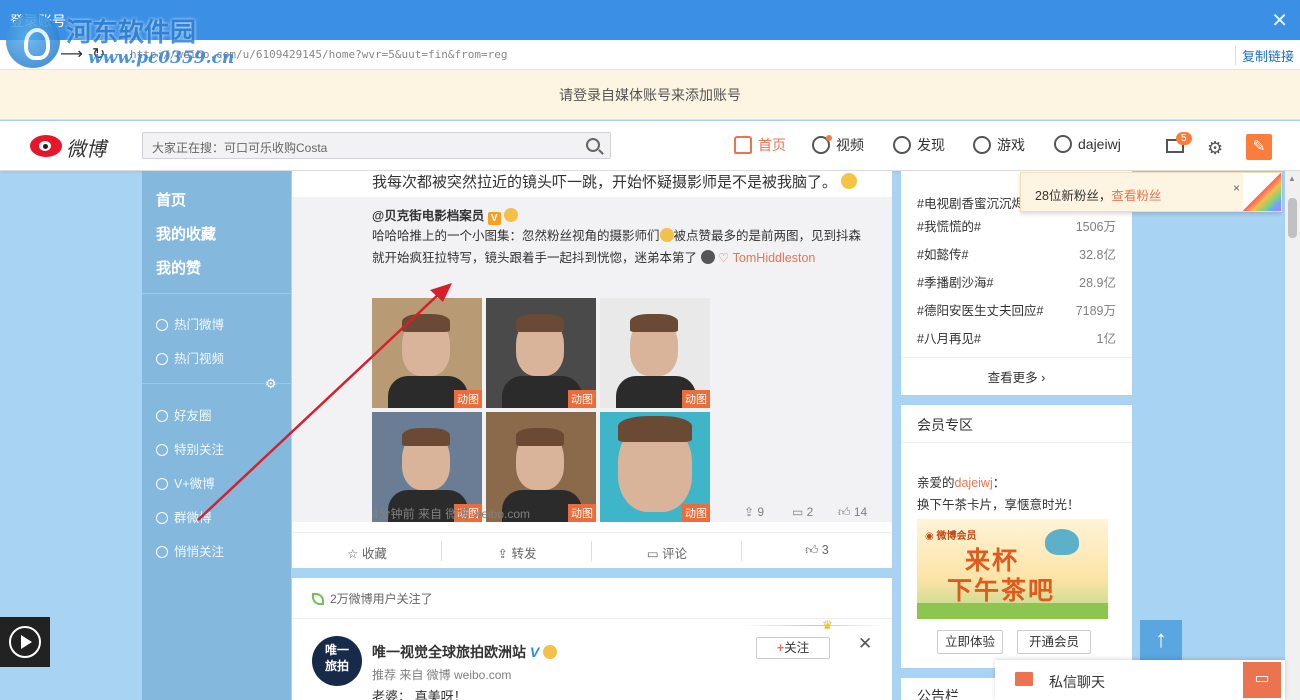 This screenshot has width=1300, height=700. What do you see at coordinates (190, 448) in the screenshot?
I see `left-nav-special-follow: 特别关注` at bounding box center [190, 448].